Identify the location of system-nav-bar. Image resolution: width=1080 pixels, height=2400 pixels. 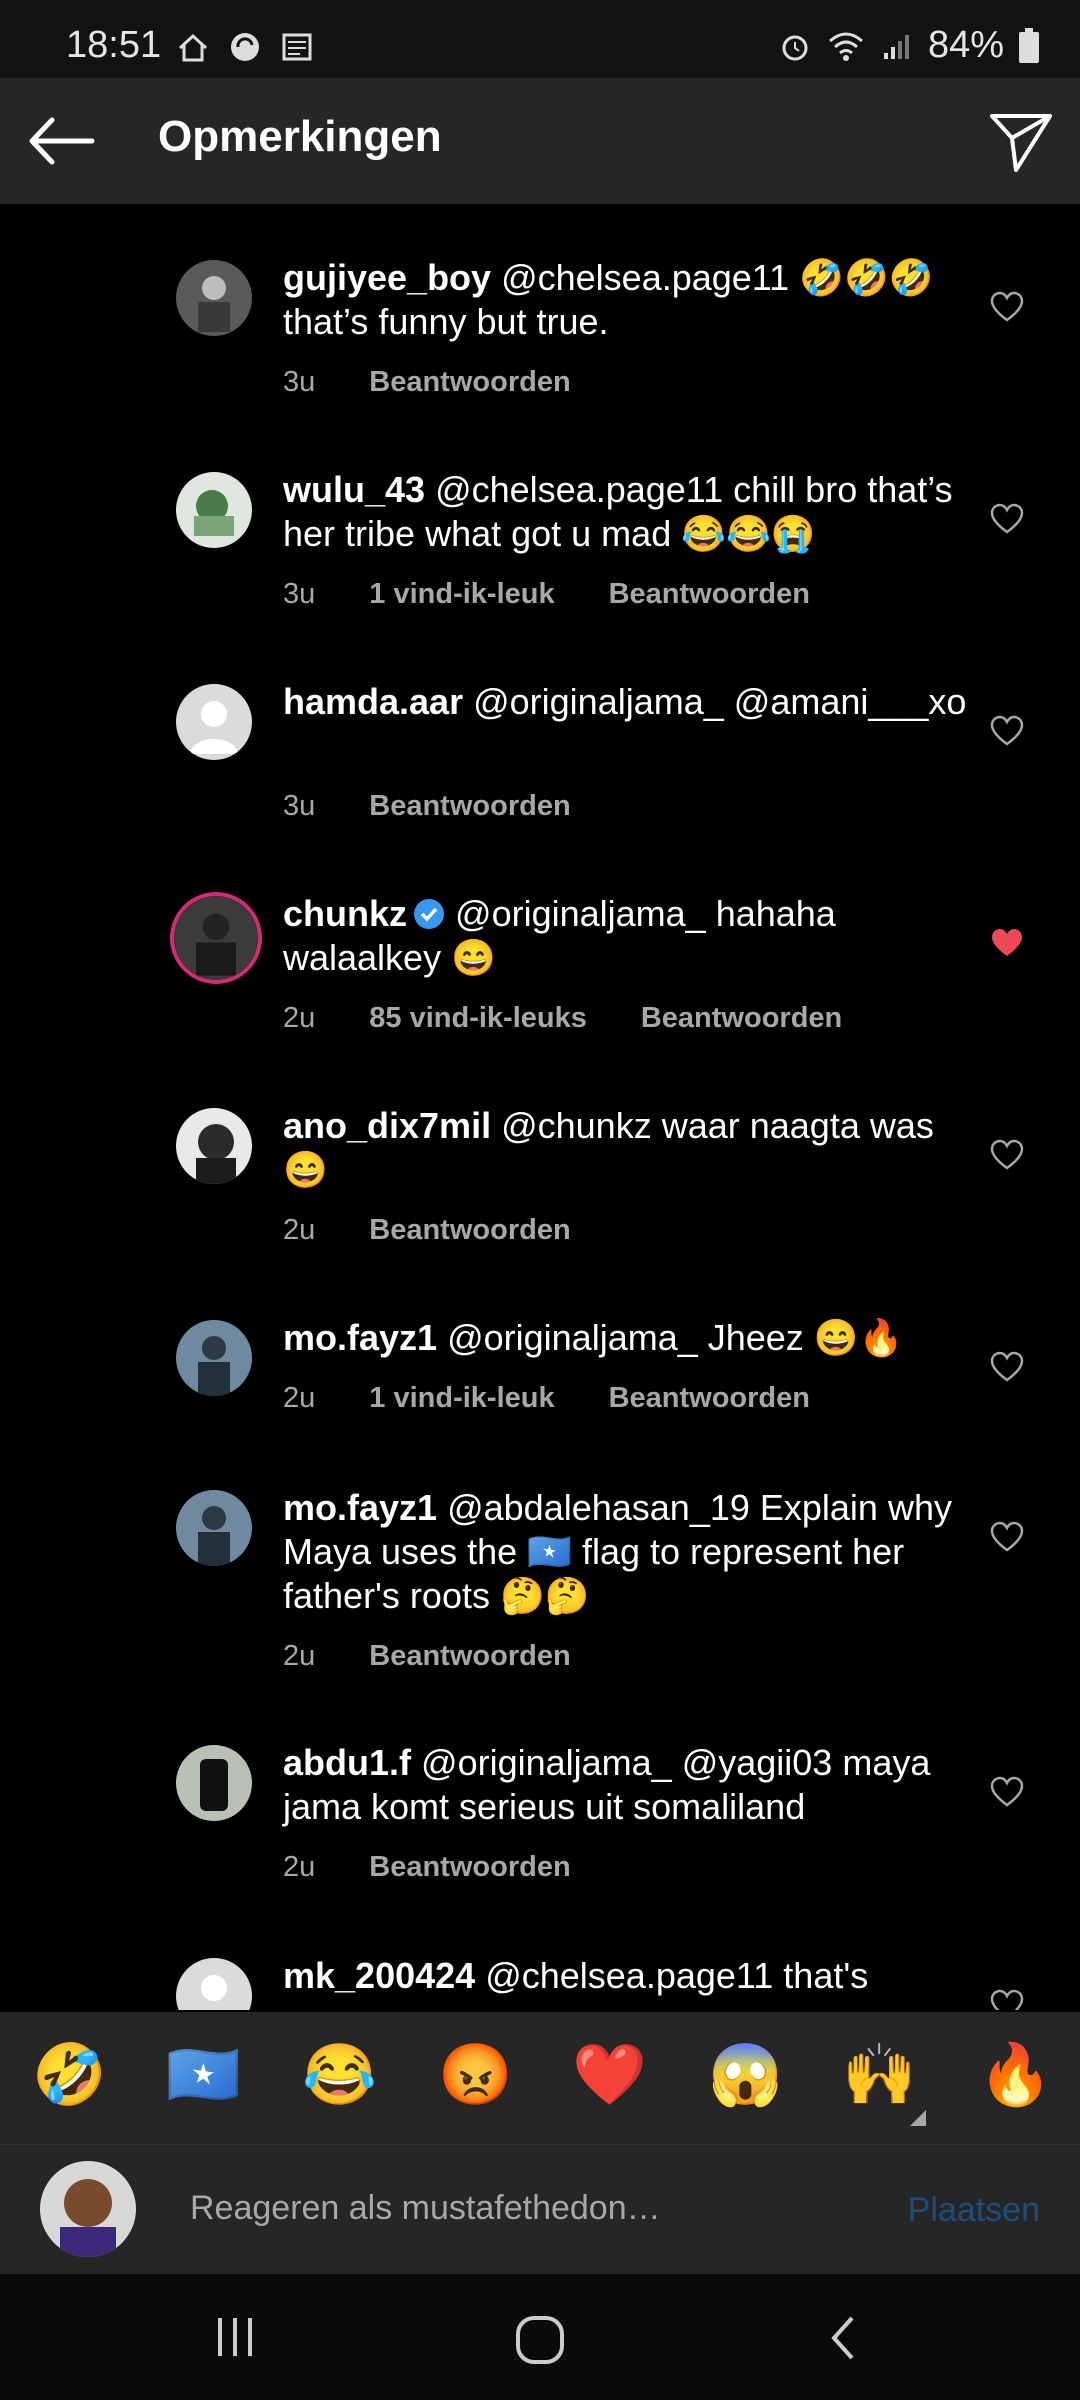
(540, 2337).